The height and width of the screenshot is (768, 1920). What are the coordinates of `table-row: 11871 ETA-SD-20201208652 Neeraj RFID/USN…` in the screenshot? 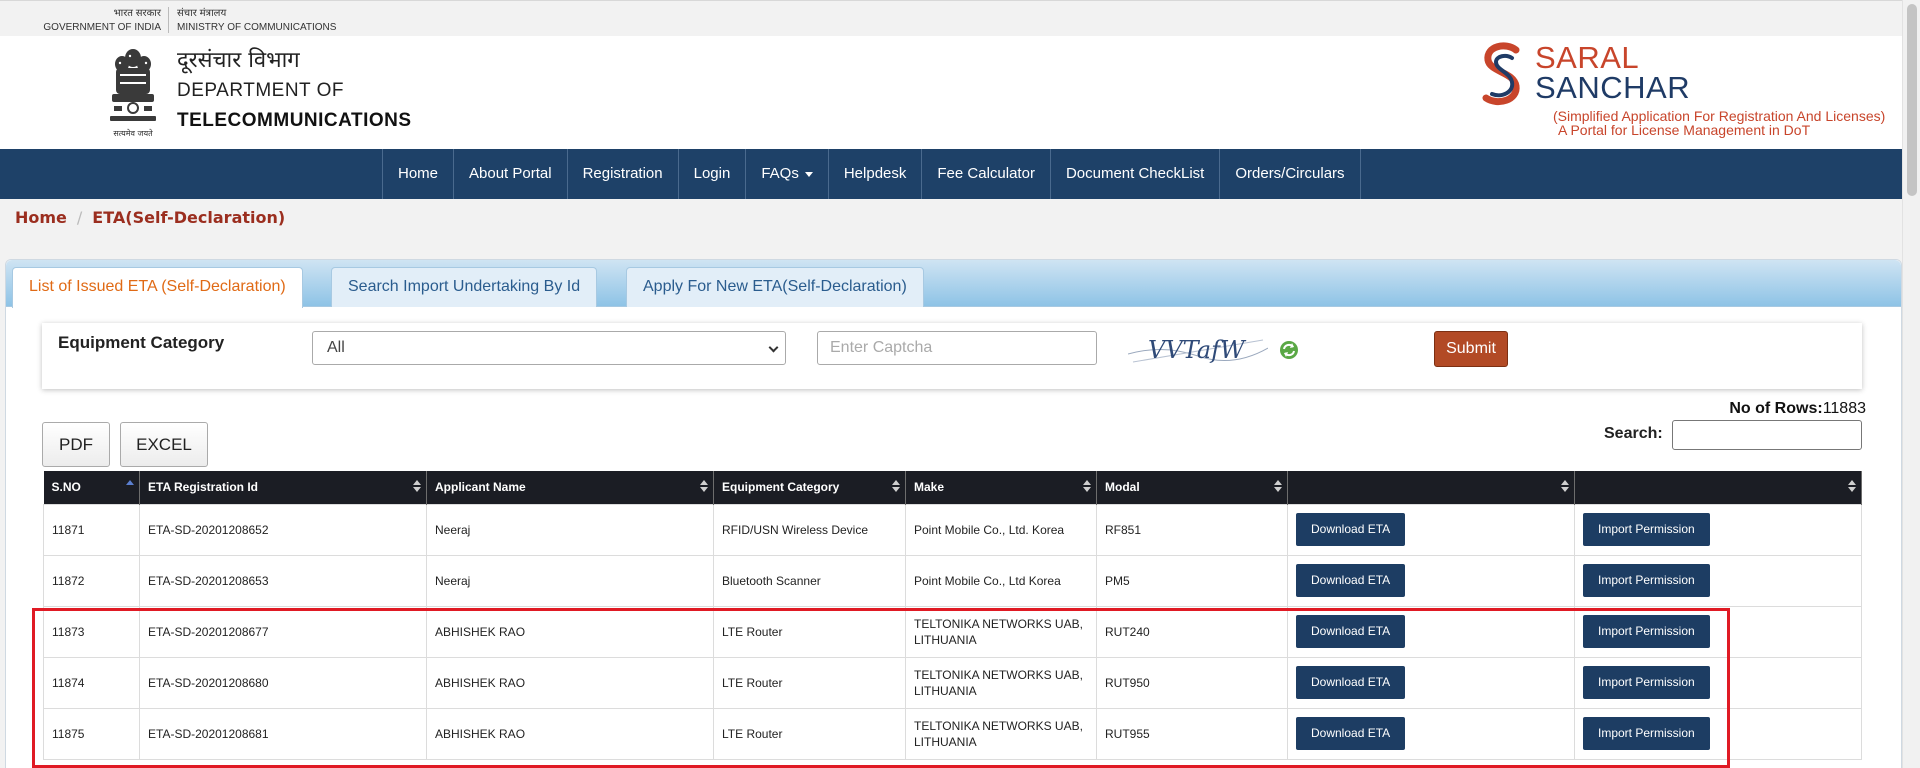 It's located at (952, 529).